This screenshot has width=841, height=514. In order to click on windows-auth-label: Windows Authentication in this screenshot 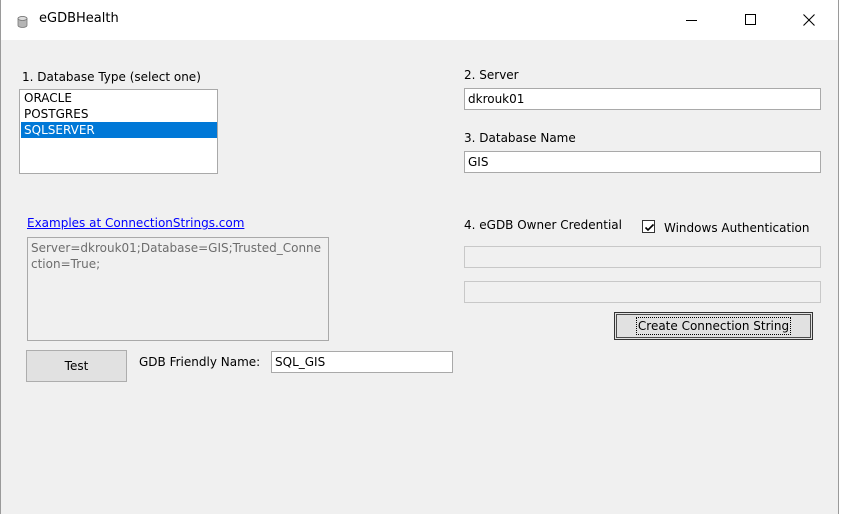, I will do `click(736, 228)`.